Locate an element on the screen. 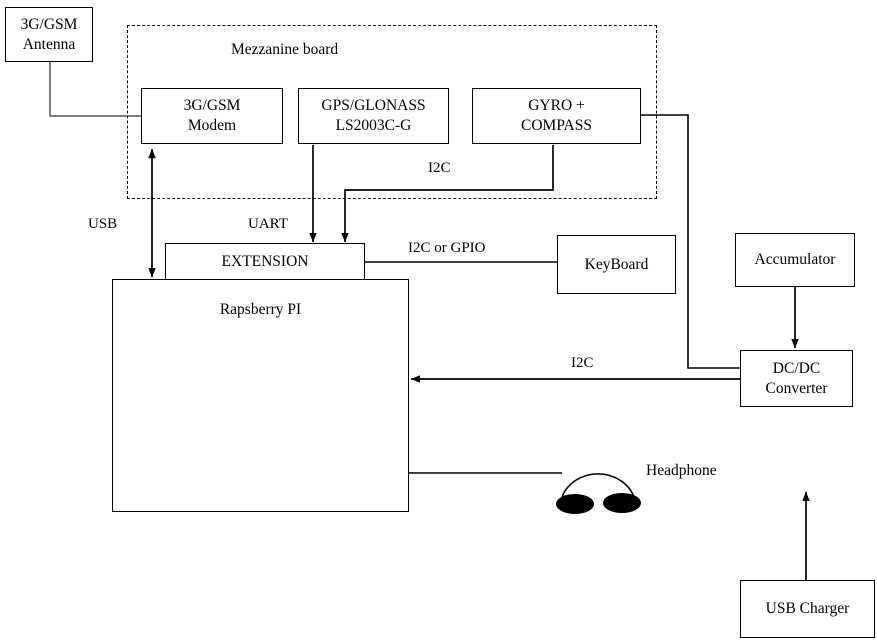 This screenshot has width=877, height=644. node-3g-gsm-antenna: 3G/GSM Antenna is located at coordinates (49, 34).